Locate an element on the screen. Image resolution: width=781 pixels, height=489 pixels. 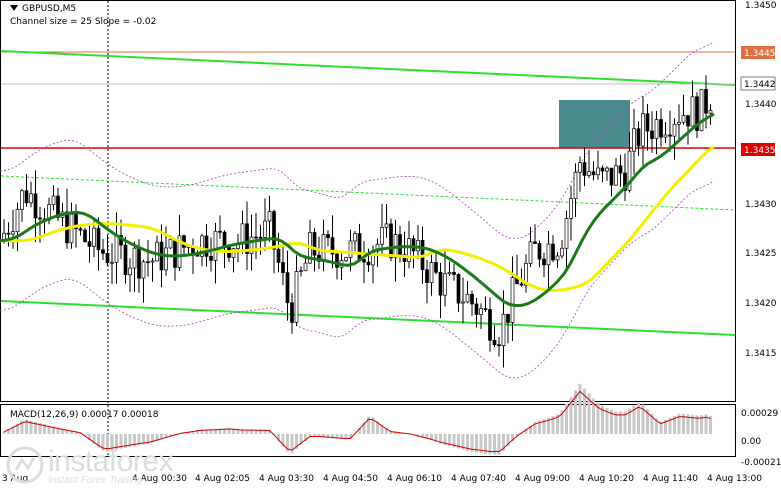
macd-signal-line is located at coordinates (357, 421).